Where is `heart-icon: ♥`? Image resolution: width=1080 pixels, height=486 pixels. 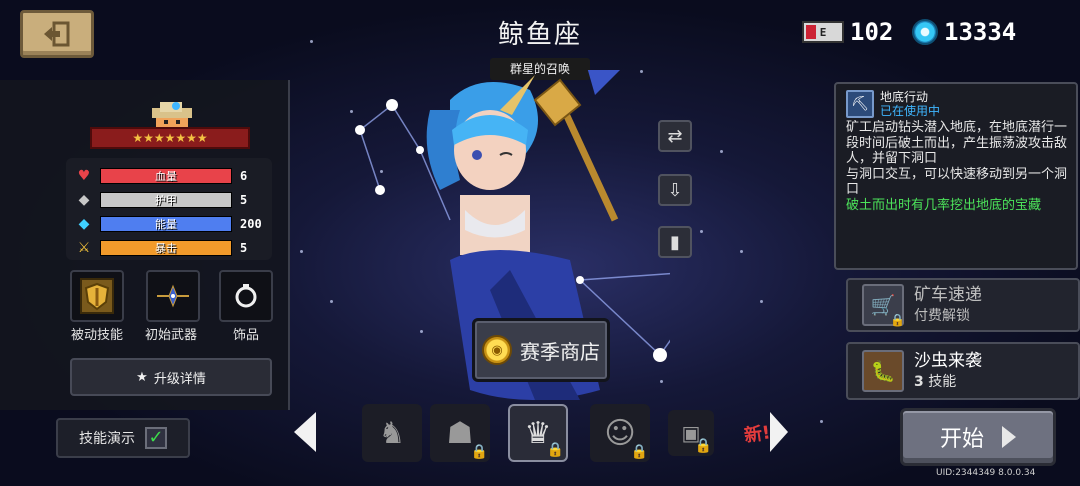 heart-icon: ♥ is located at coordinates (84, 176).